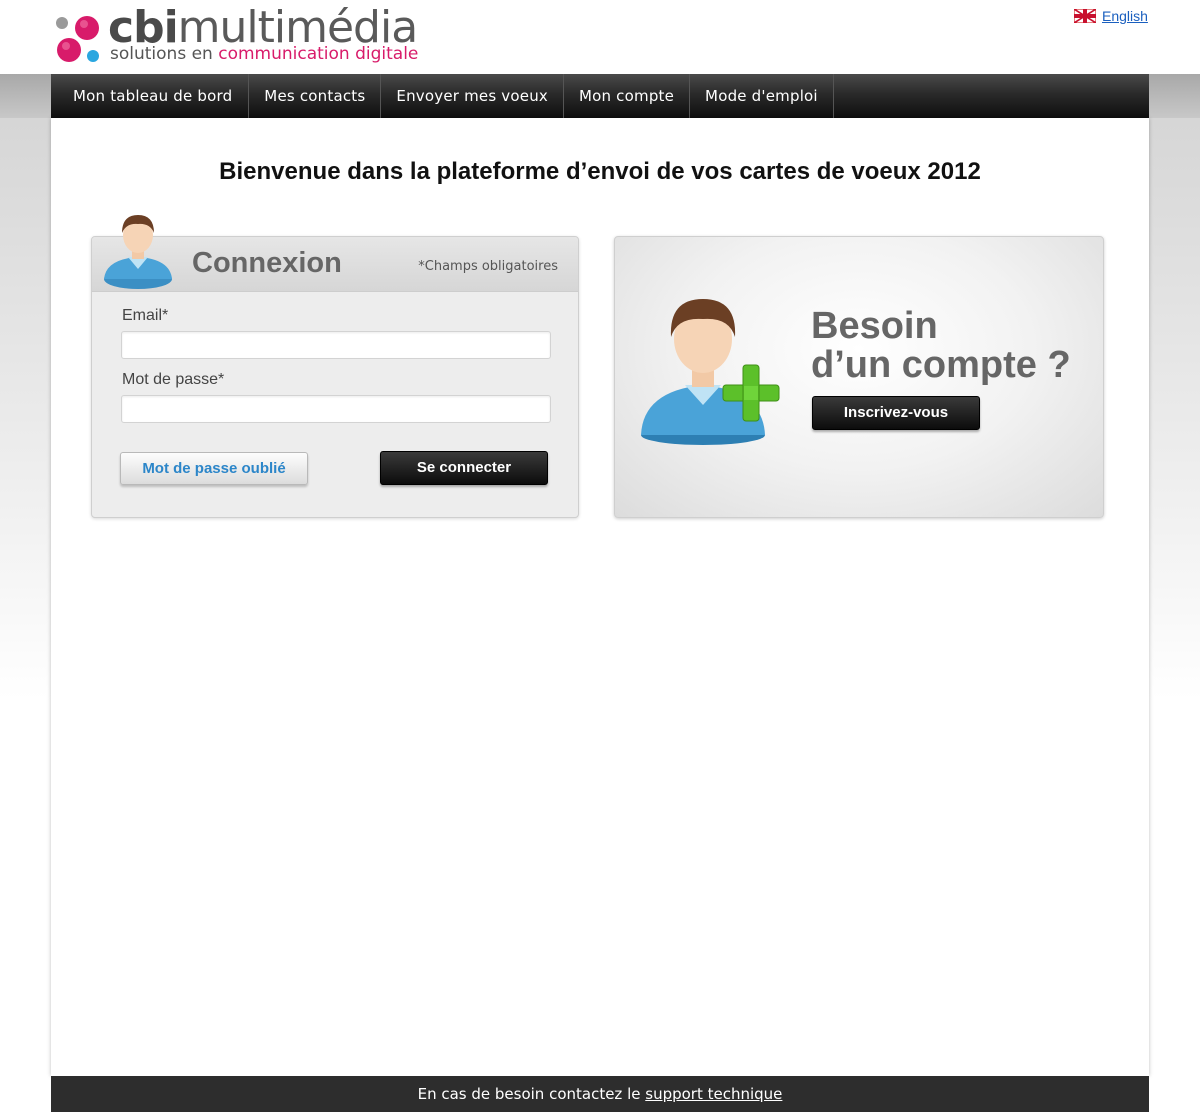 The height and width of the screenshot is (1112, 1200). What do you see at coordinates (173, 379) in the screenshot?
I see `password-label: Mot de passe*` at bounding box center [173, 379].